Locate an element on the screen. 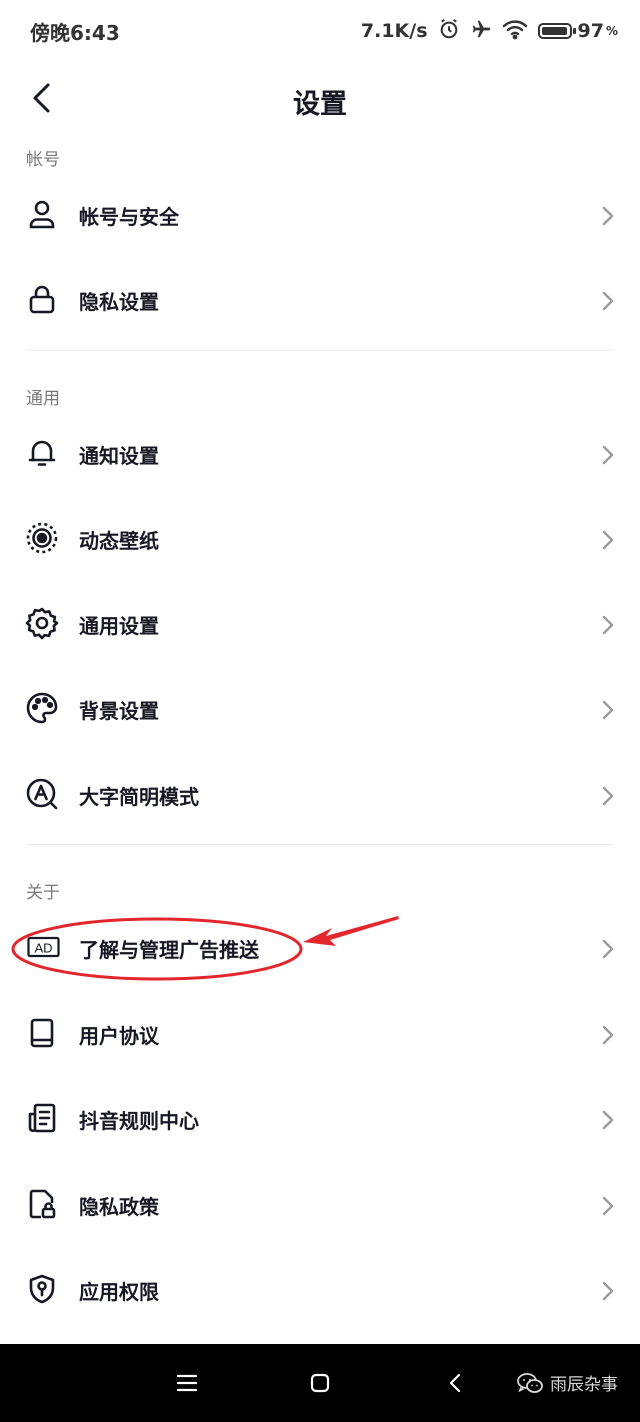 The width and height of the screenshot is (640, 1422). settings-item-privacy-policy: 隐私政策 is located at coordinates (320, 1206).